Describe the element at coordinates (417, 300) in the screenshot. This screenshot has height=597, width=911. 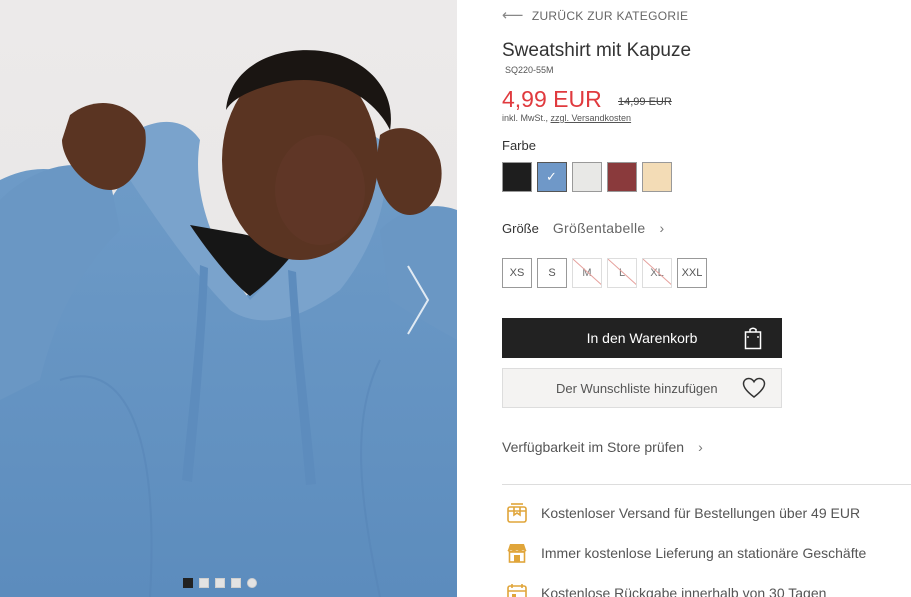
I see `next-image-arrow-icon` at that location.